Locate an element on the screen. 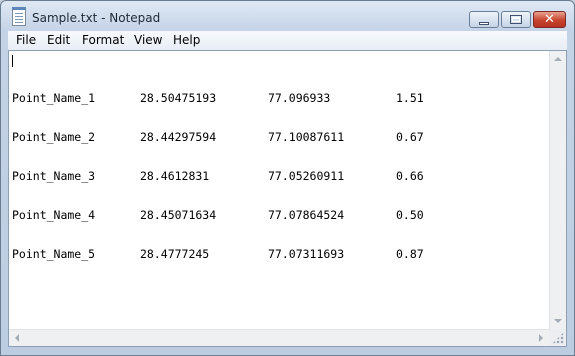  menu-file: File is located at coordinates (26, 40).